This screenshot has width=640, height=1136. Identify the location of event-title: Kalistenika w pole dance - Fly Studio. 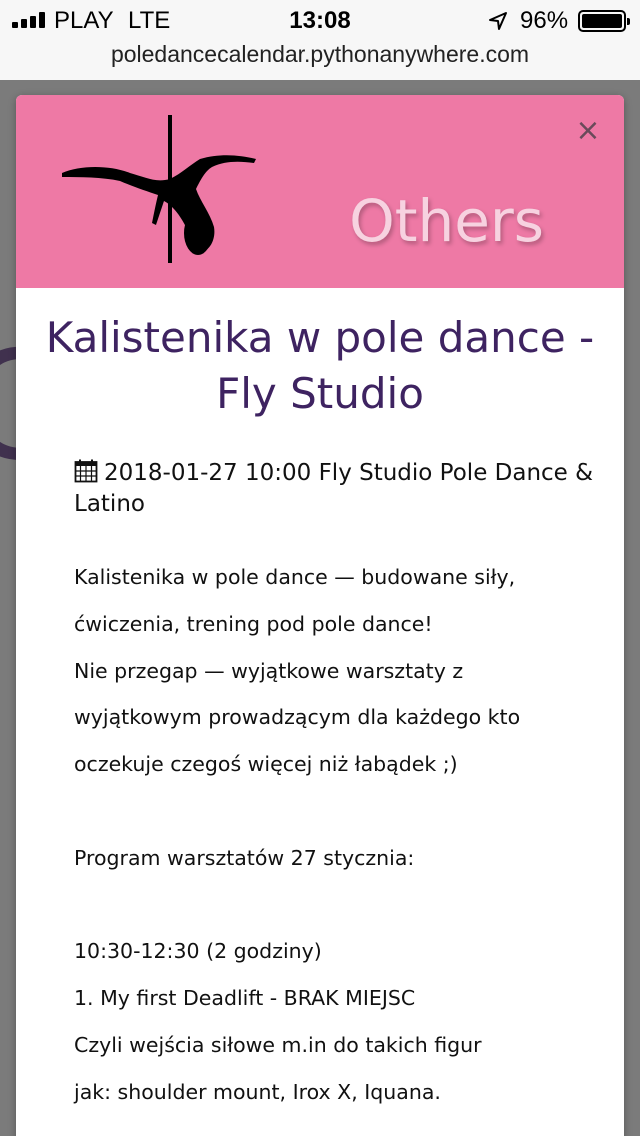
(320, 365).